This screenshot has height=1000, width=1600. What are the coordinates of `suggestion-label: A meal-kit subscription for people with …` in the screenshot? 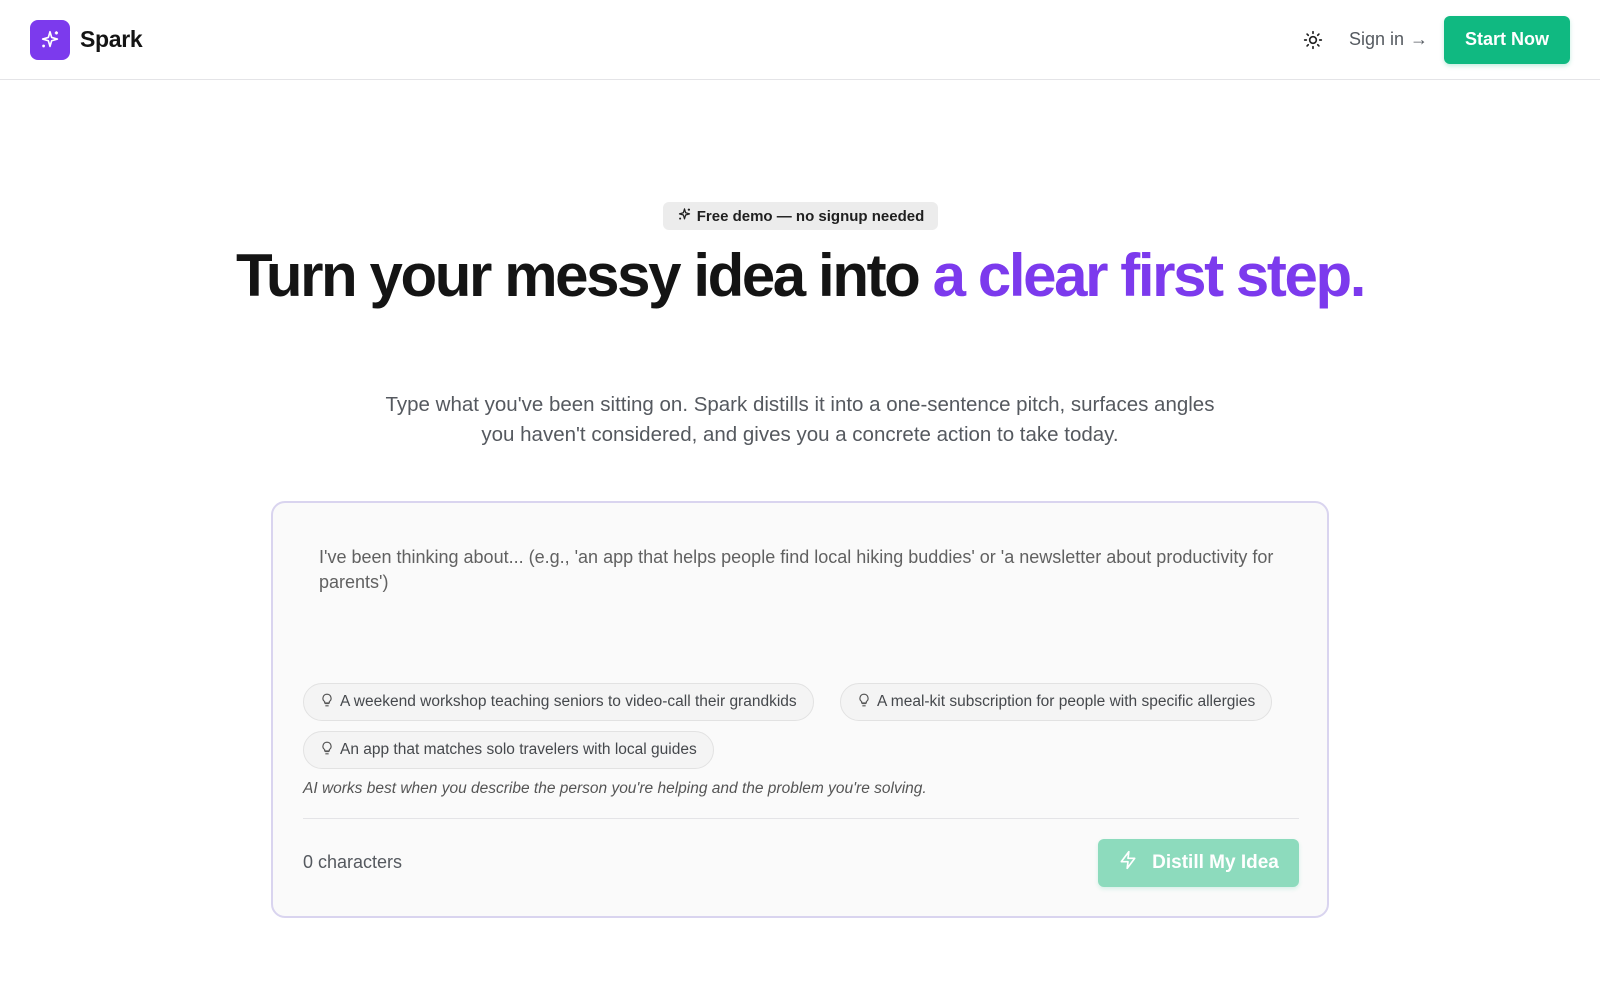 It's located at (1066, 701).